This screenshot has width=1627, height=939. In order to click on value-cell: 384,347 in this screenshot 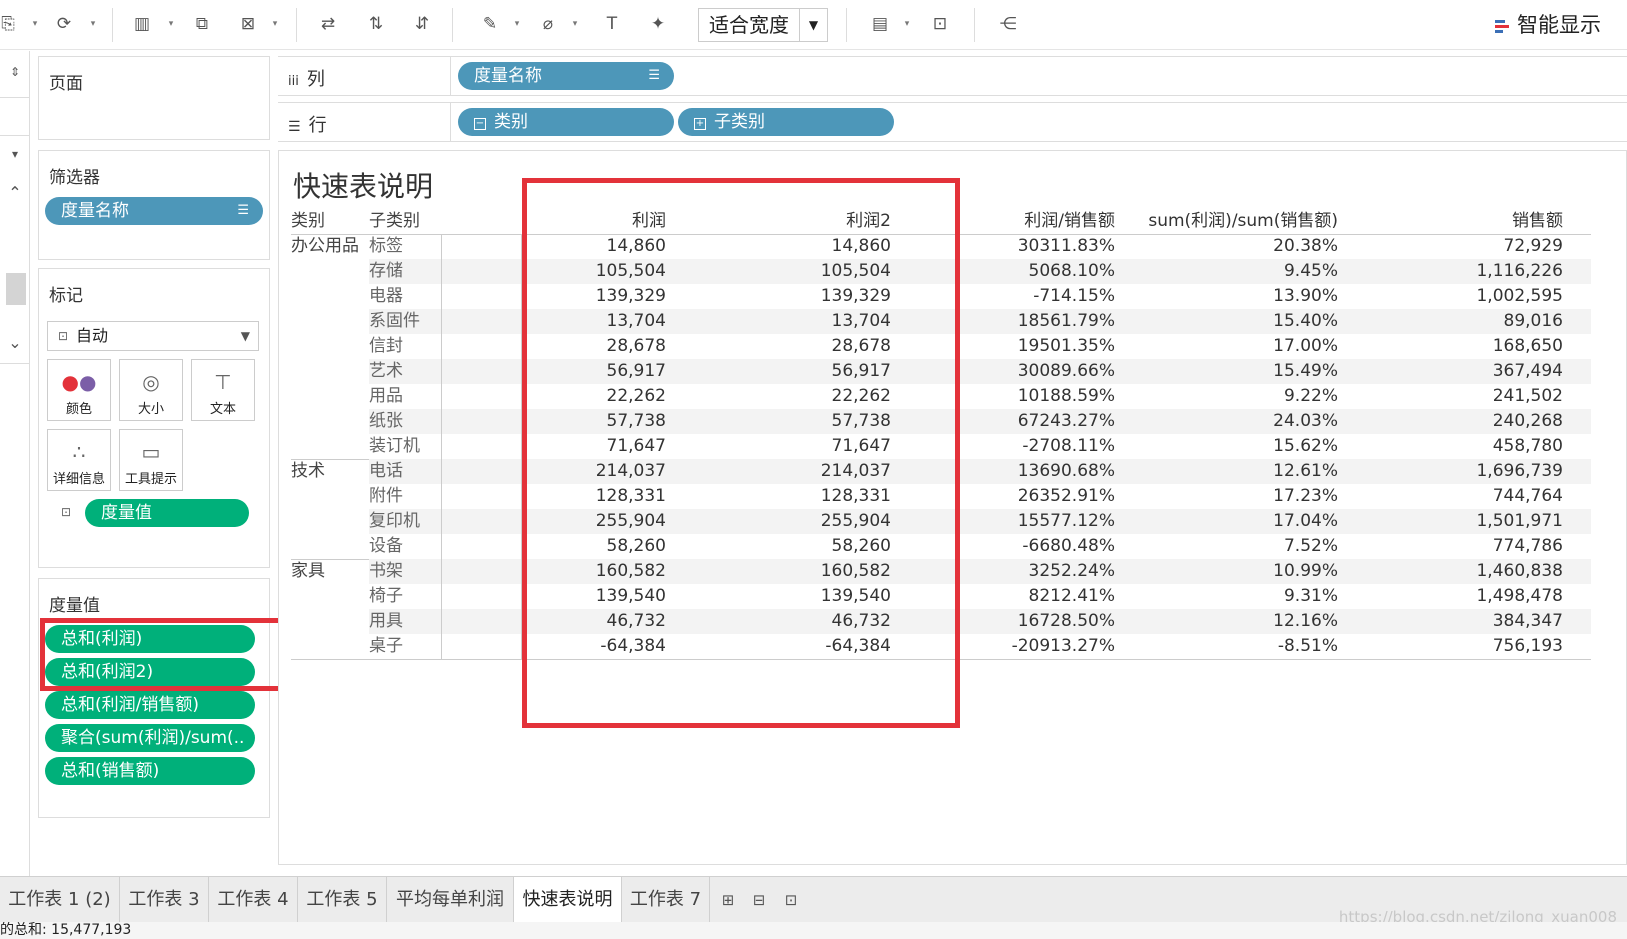, I will do `click(1527, 621)`.